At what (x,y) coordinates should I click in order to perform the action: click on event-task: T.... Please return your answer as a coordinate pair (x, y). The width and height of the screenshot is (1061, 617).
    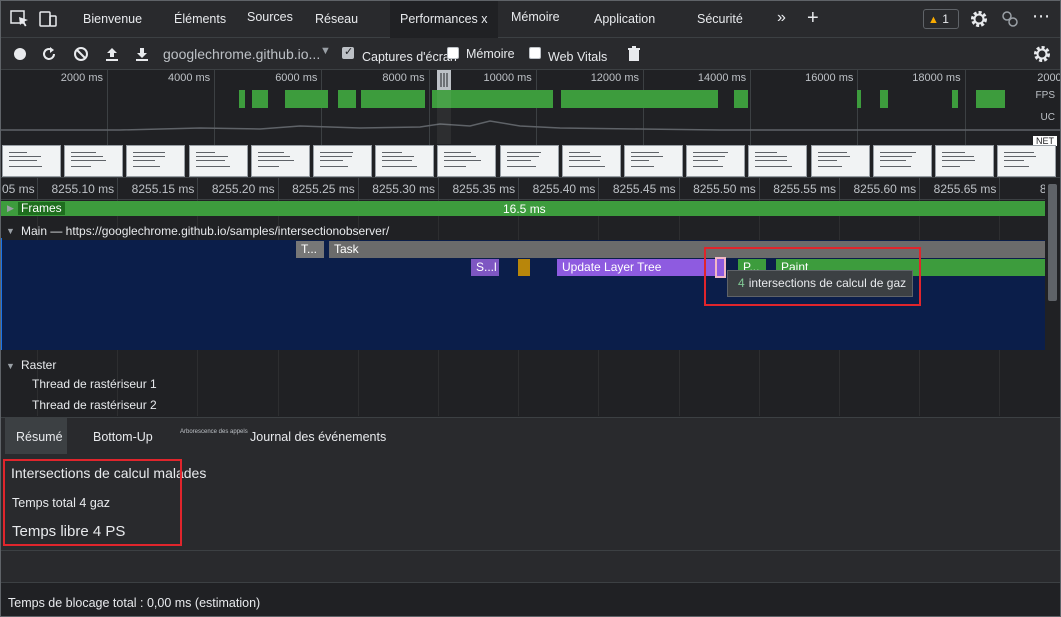
    Looking at the image, I should click on (310, 249).